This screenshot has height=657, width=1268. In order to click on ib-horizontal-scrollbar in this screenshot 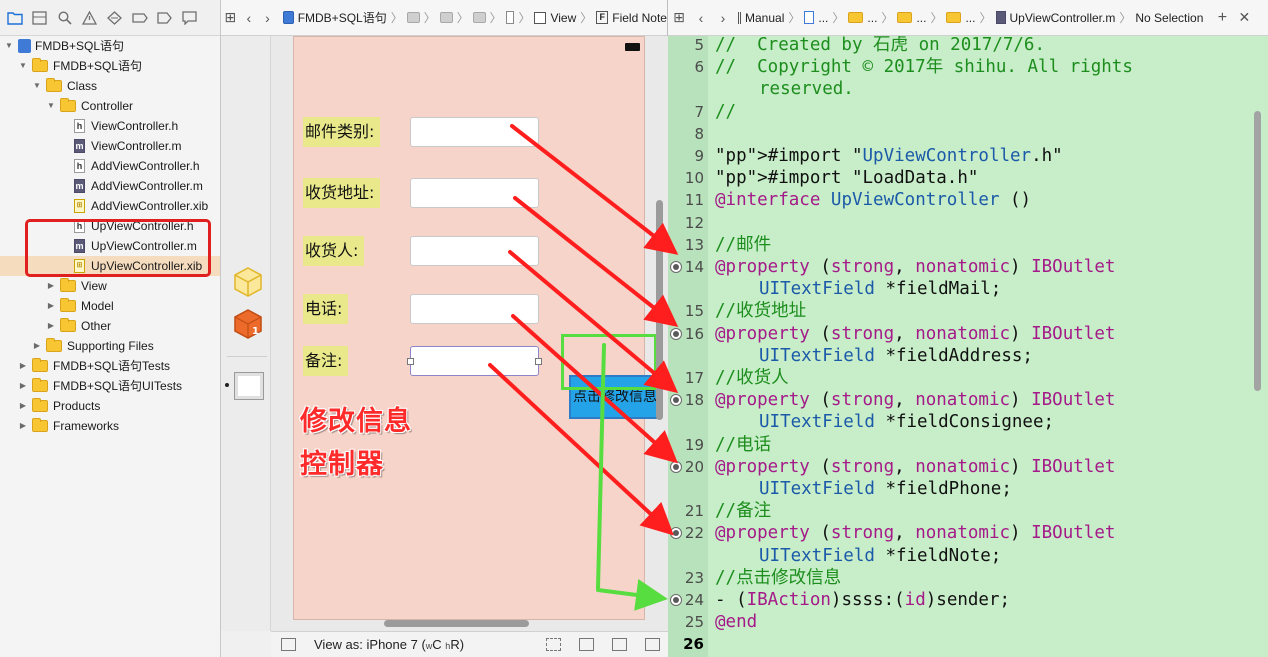, I will do `click(456, 623)`.